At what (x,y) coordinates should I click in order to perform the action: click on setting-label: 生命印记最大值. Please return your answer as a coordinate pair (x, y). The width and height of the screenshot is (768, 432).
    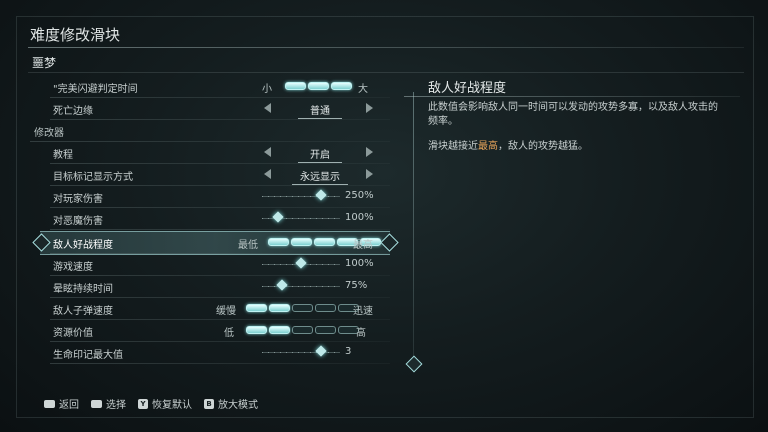
    Looking at the image, I should click on (88, 355).